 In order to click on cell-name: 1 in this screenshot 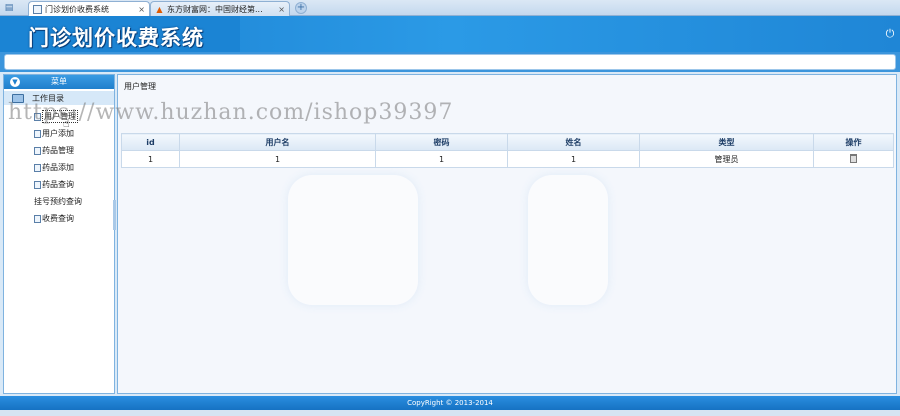, I will do `click(573, 159)`.